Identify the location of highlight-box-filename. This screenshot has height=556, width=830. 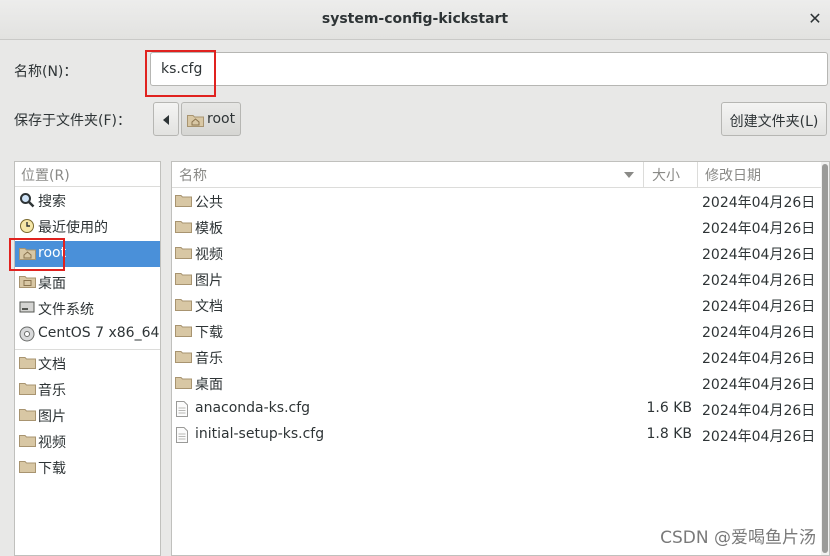
(180, 73).